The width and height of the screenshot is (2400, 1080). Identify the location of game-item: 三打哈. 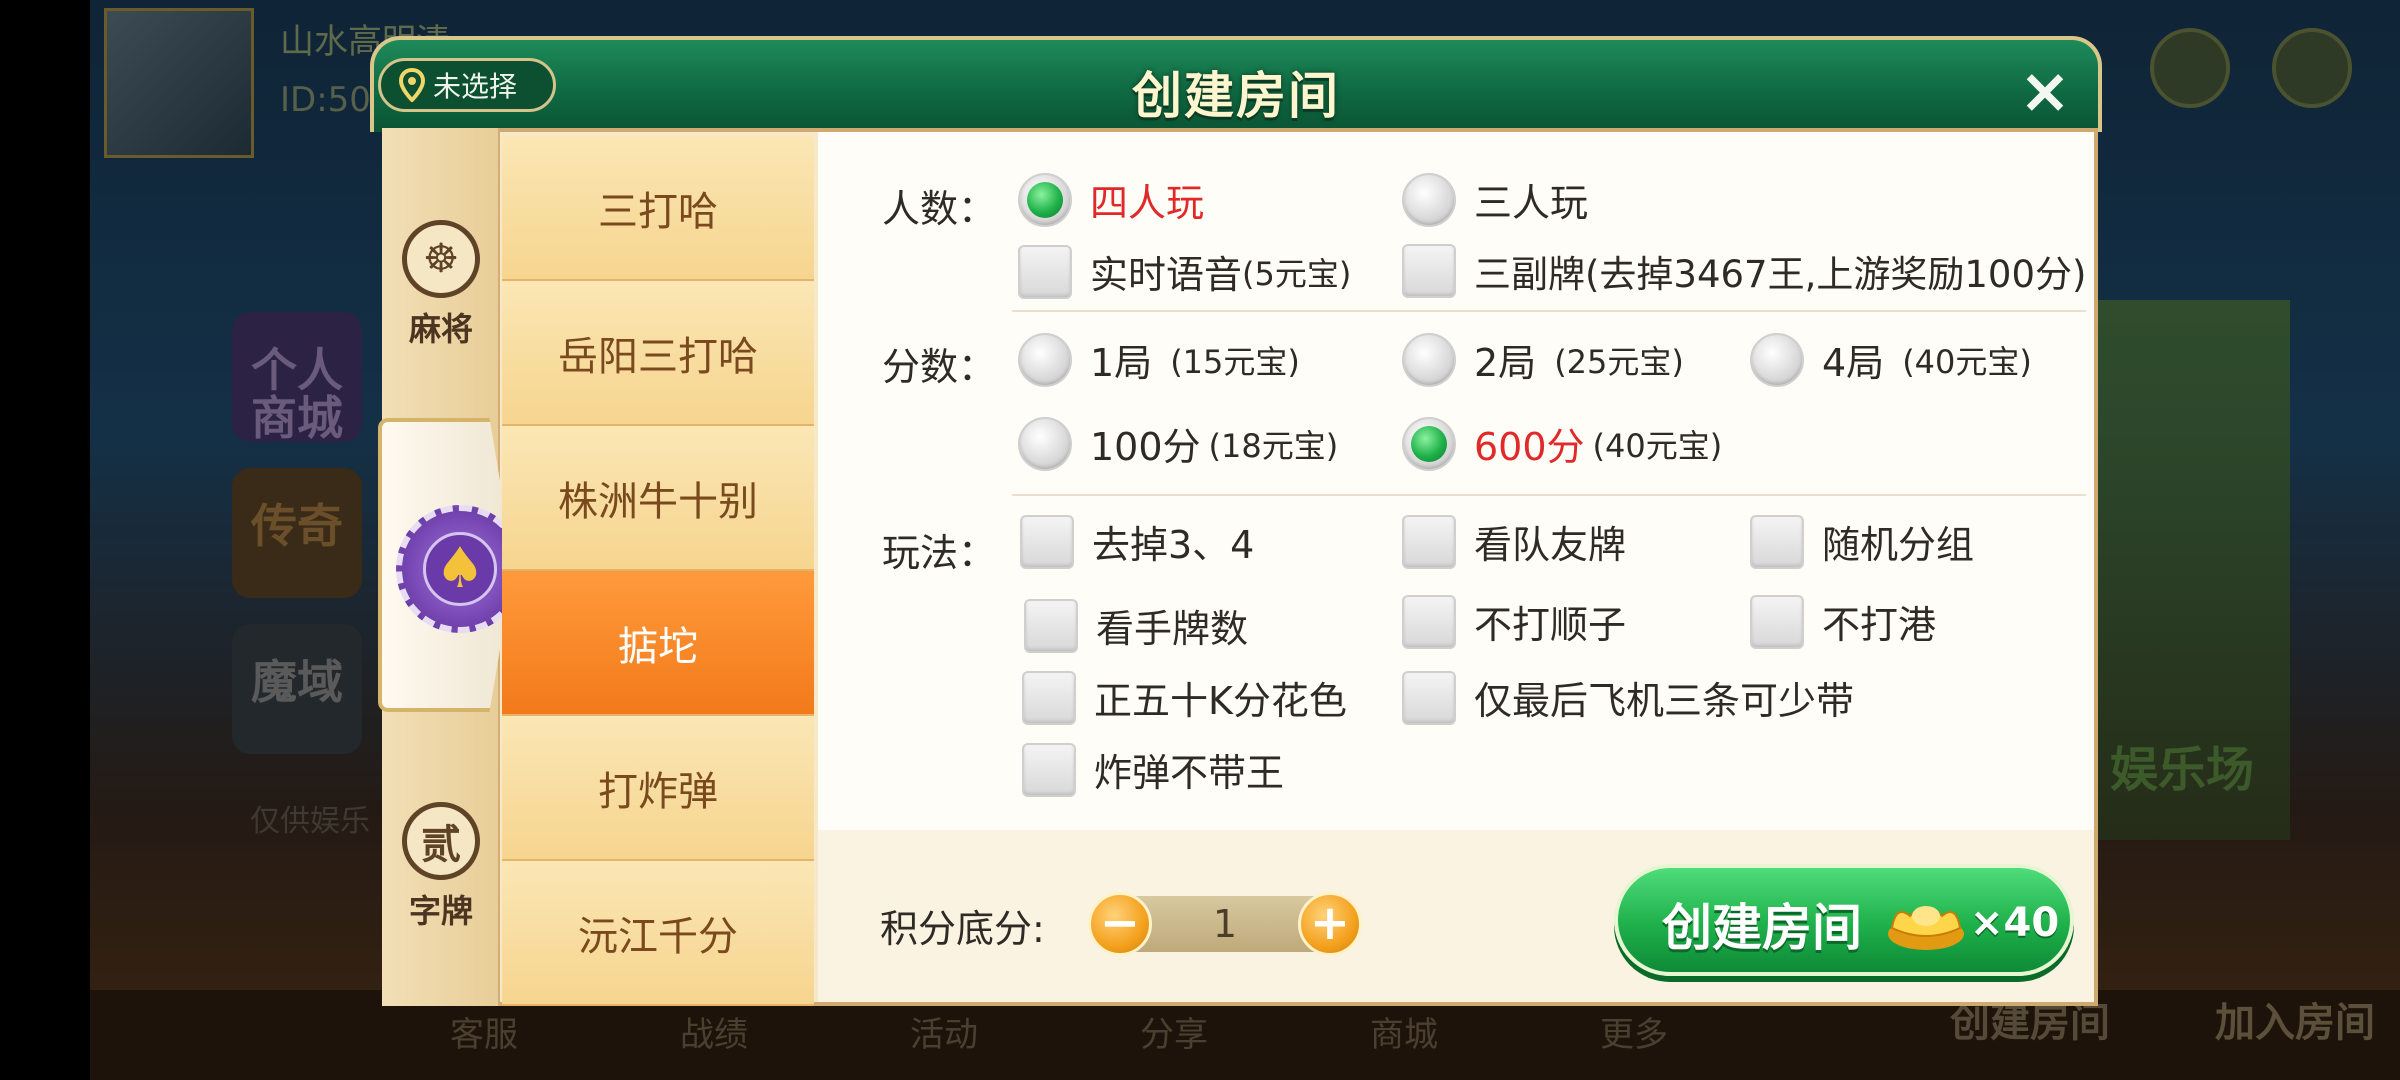
(658, 208).